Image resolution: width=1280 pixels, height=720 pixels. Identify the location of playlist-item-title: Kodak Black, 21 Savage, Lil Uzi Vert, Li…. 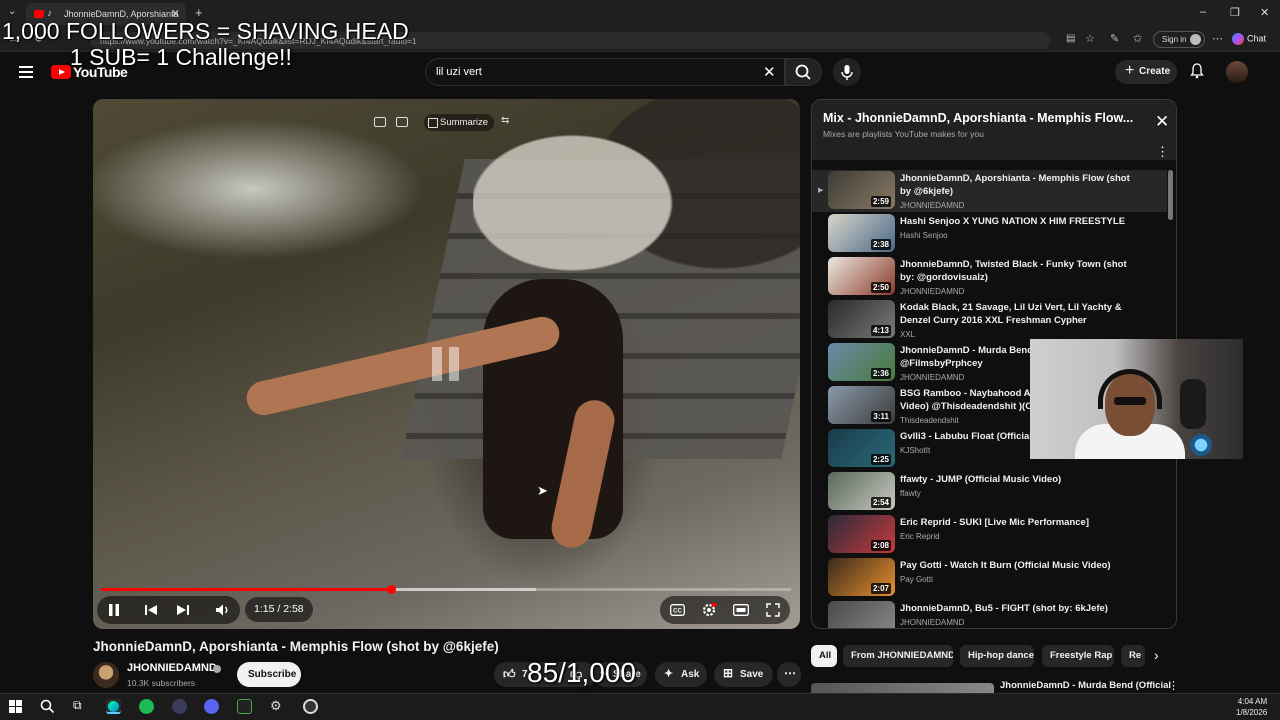
(1020, 314).